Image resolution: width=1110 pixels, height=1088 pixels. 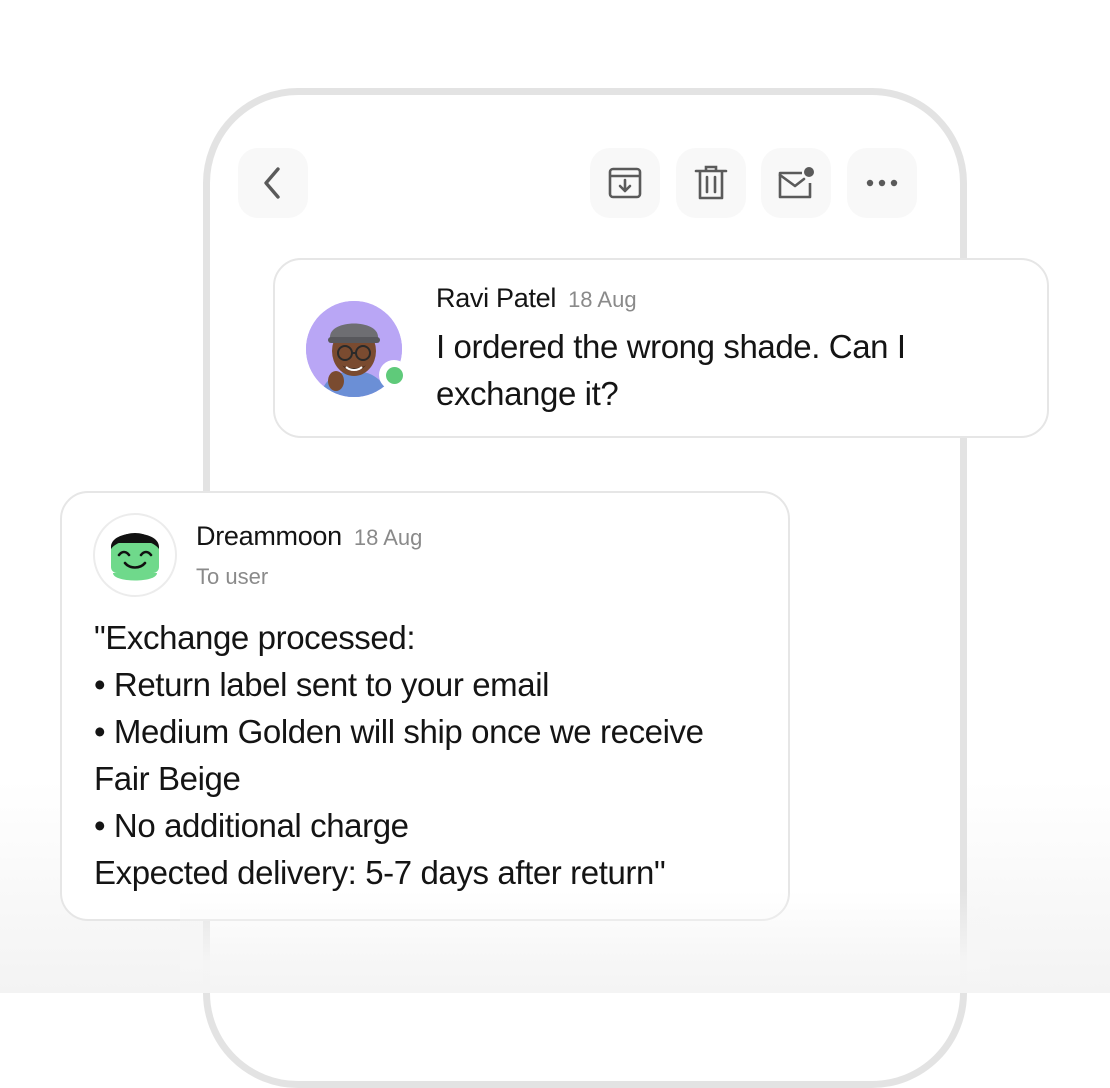 What do you see at coordinates (167, 778) in the screenshot?
I see `message-line: Fair Beige` at bounding box center [167, 778].